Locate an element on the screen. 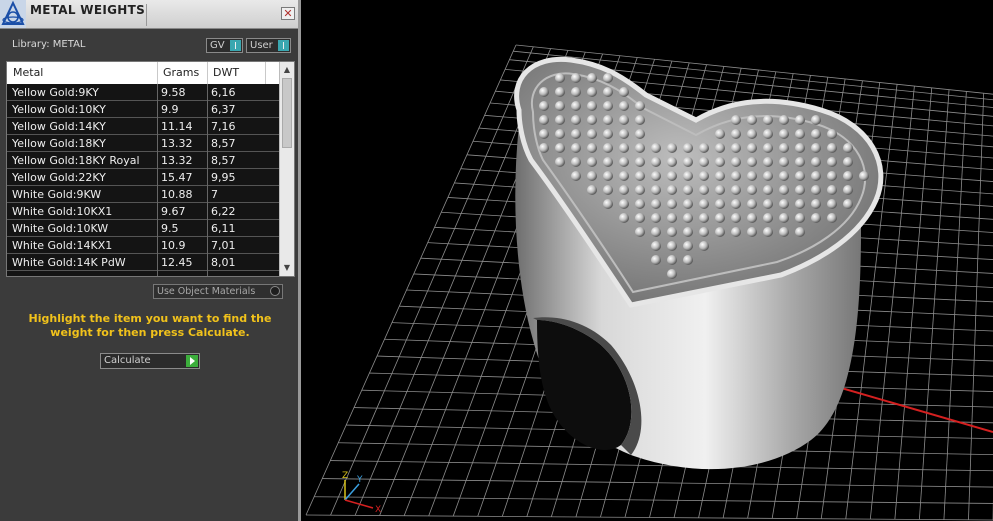  dwt-cell: 9,95 is located at coordinates (223, 177).